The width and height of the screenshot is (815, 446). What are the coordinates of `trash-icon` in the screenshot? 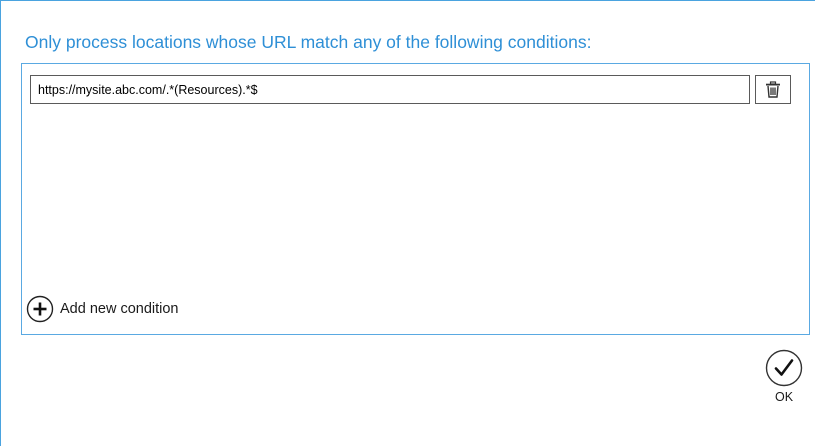 It's located at (773, 89).